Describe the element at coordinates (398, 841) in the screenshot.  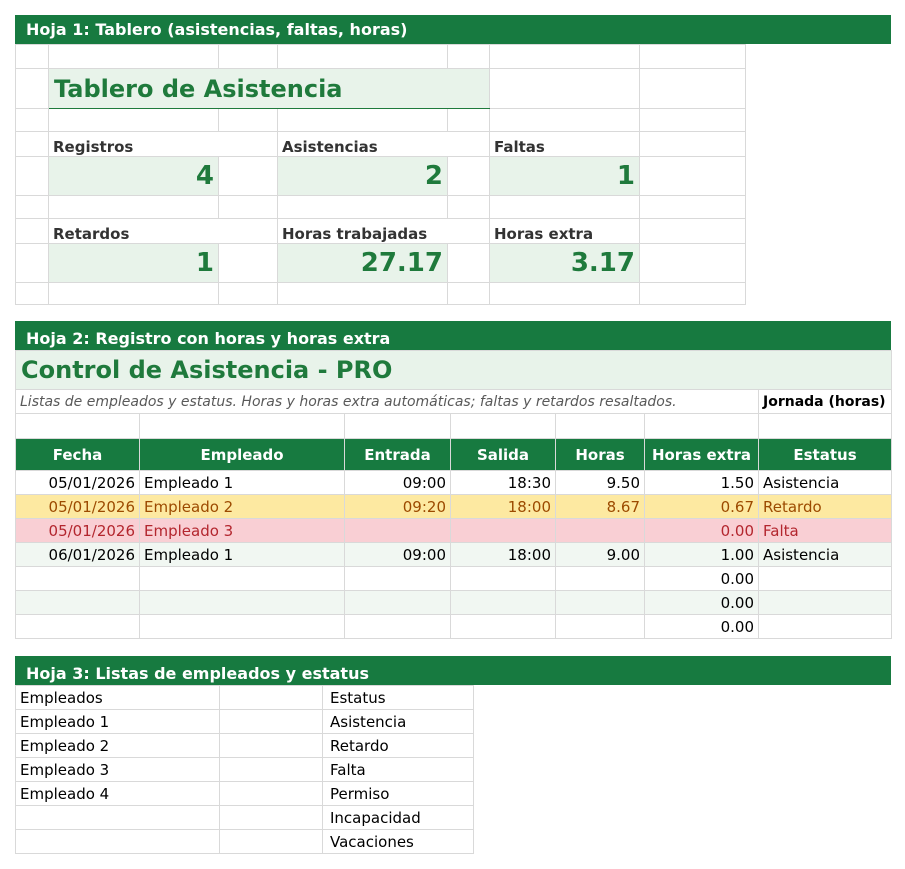
I see `list-item-estatus: Vacaciones` at that location.